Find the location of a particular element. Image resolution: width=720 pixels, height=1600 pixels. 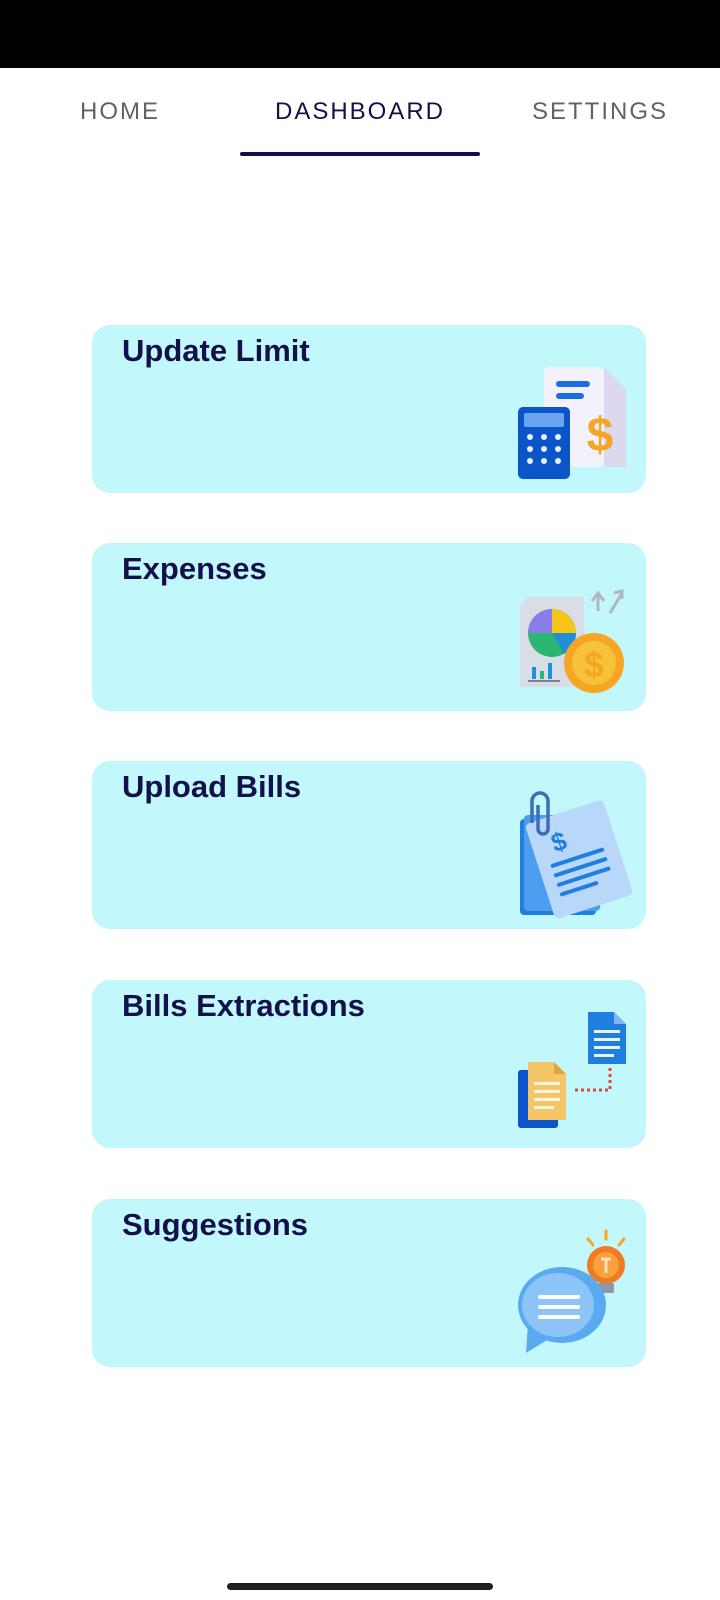

pie-chart-coin-icon: $ is located at coordinates (573, 636).